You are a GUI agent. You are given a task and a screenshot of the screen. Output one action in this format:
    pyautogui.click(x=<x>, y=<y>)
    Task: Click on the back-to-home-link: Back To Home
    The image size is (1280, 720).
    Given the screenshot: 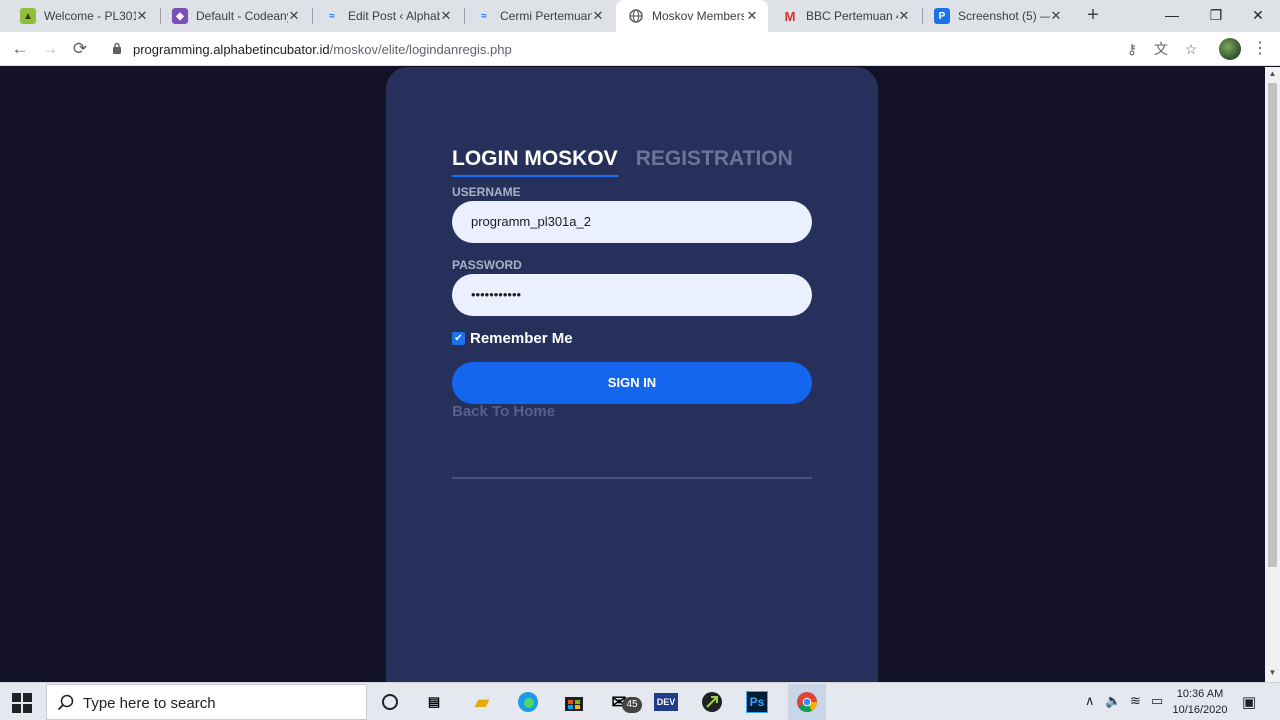 What is the action you would take?
    pyautogui.click(x=503, y=411)
    